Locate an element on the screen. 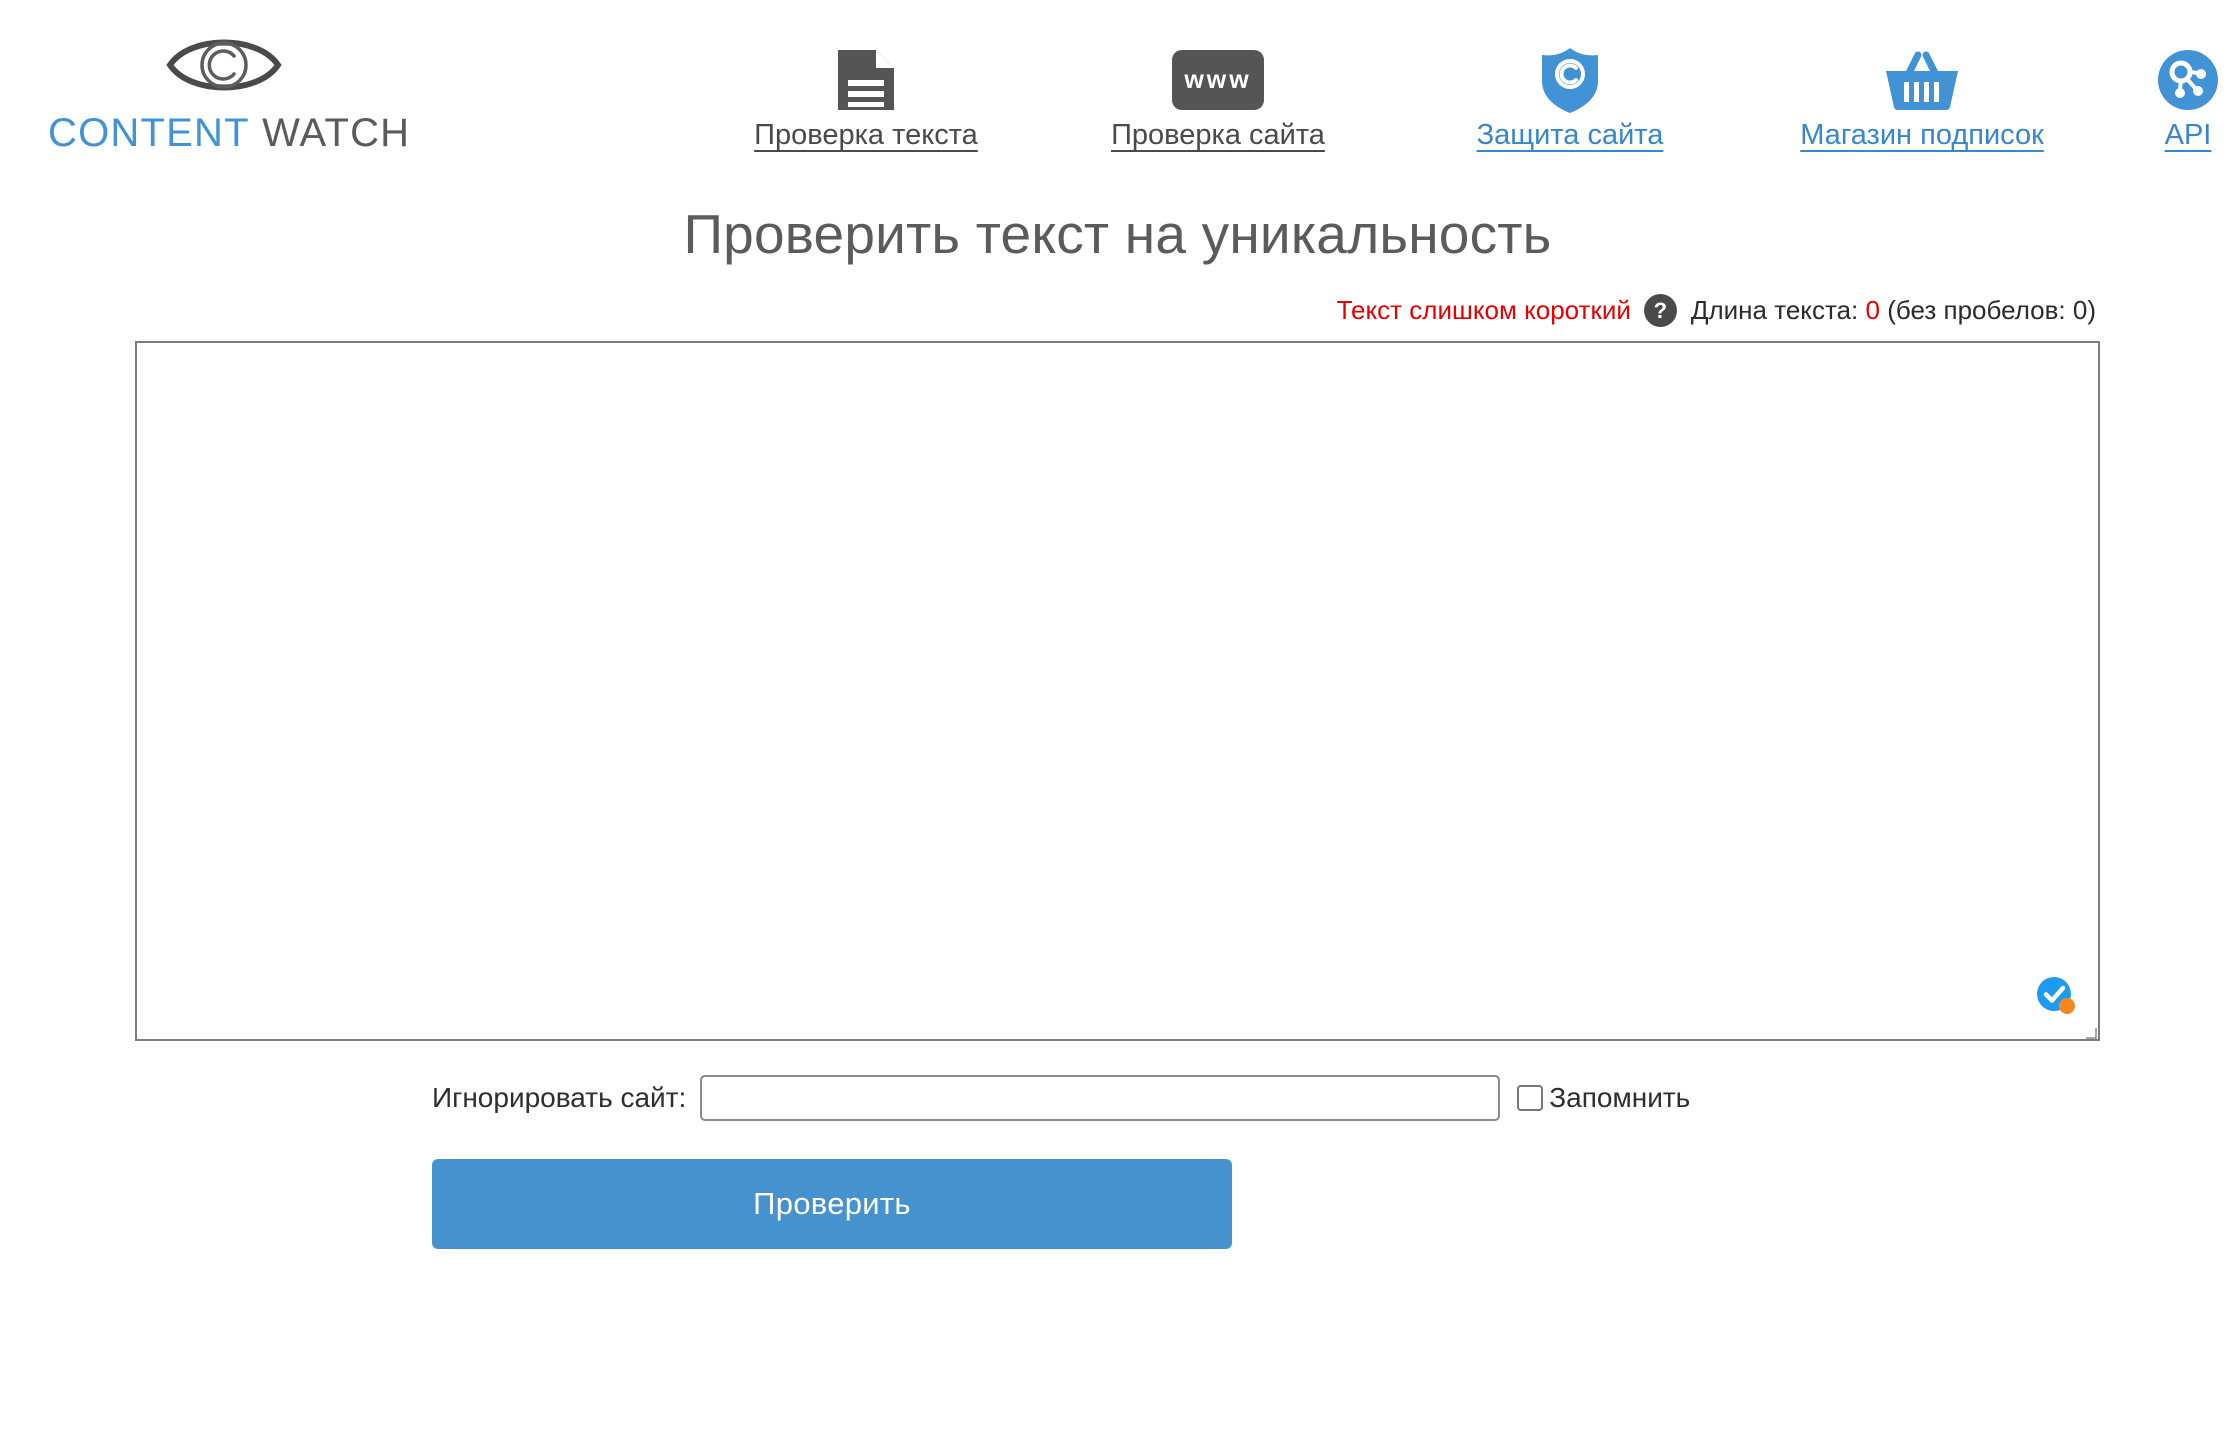 The width and height of the screenshot is (2235, 1430). nav-label-site-protection: Защита сайта is located at coordinates (1570, 135).